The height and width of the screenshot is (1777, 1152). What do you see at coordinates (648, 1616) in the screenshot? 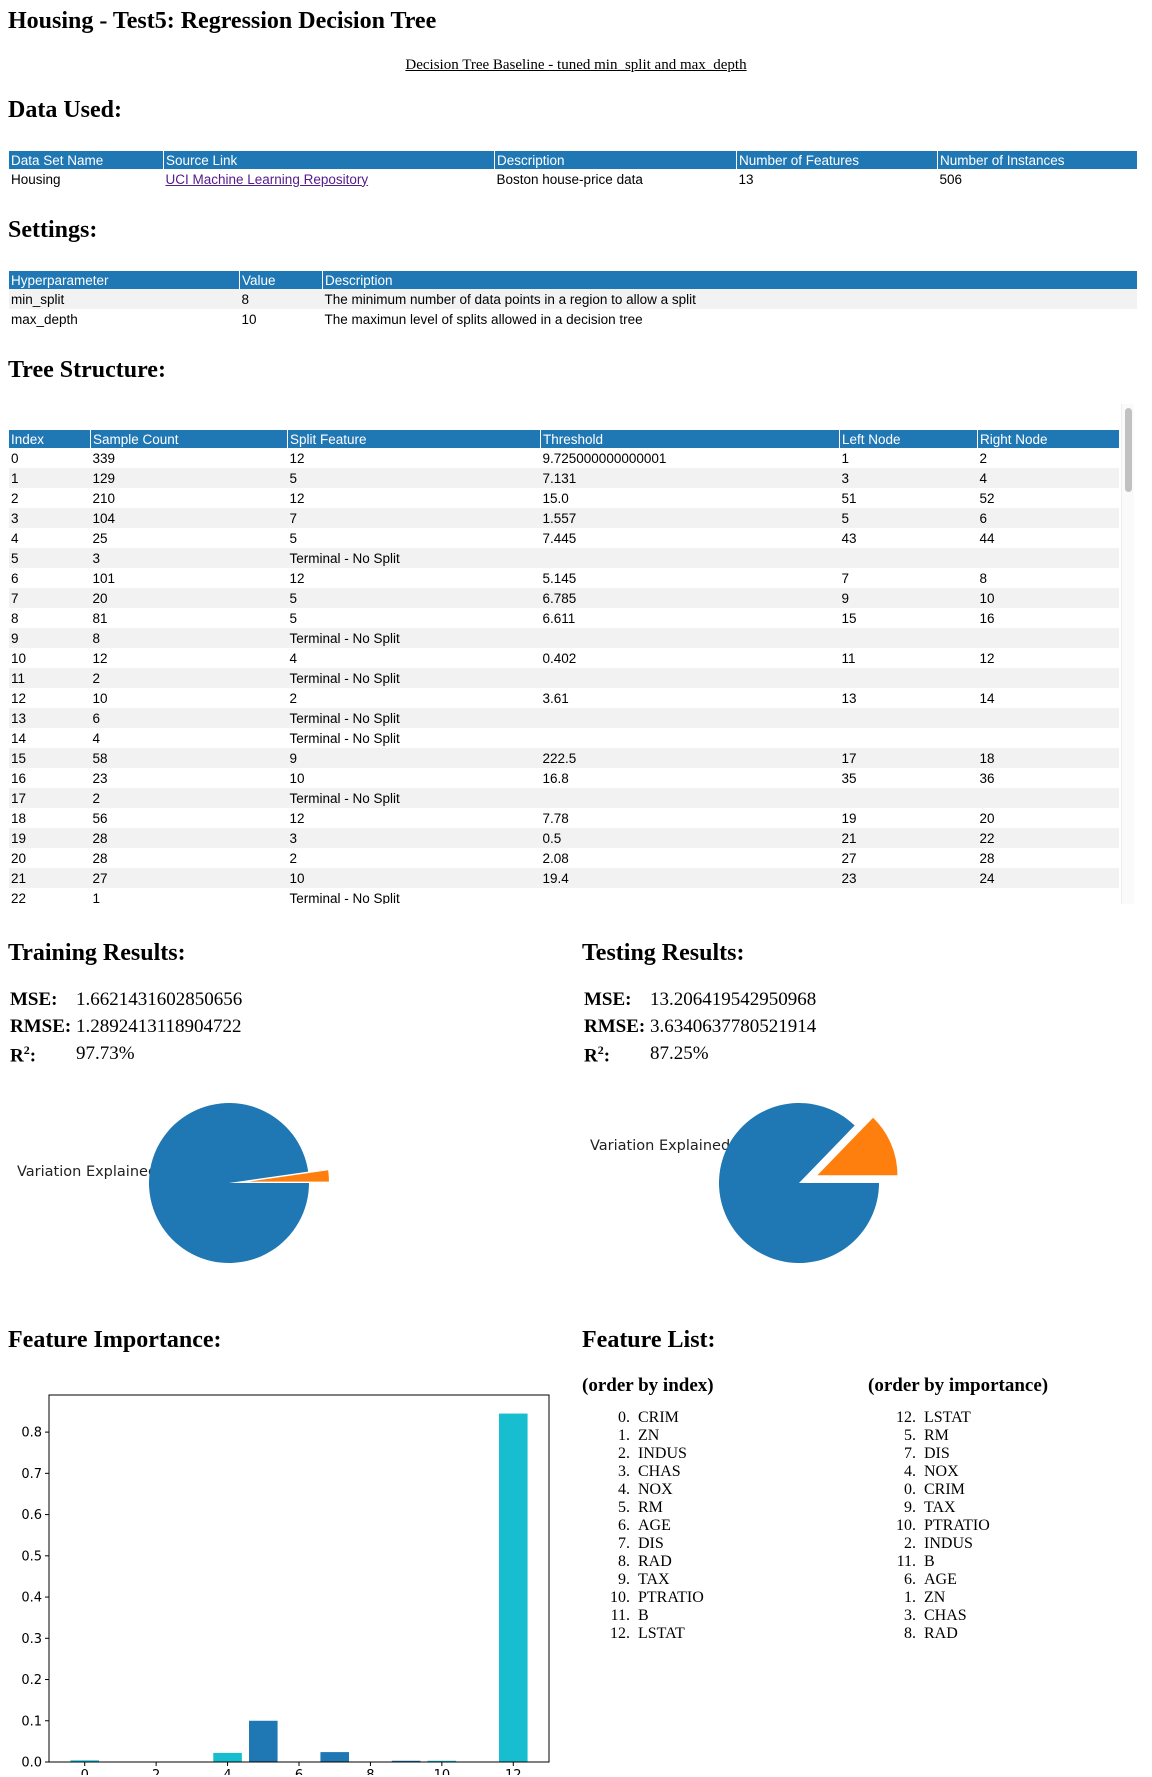
I see `list-item: 11. B` at bounding box center [648, 1616].